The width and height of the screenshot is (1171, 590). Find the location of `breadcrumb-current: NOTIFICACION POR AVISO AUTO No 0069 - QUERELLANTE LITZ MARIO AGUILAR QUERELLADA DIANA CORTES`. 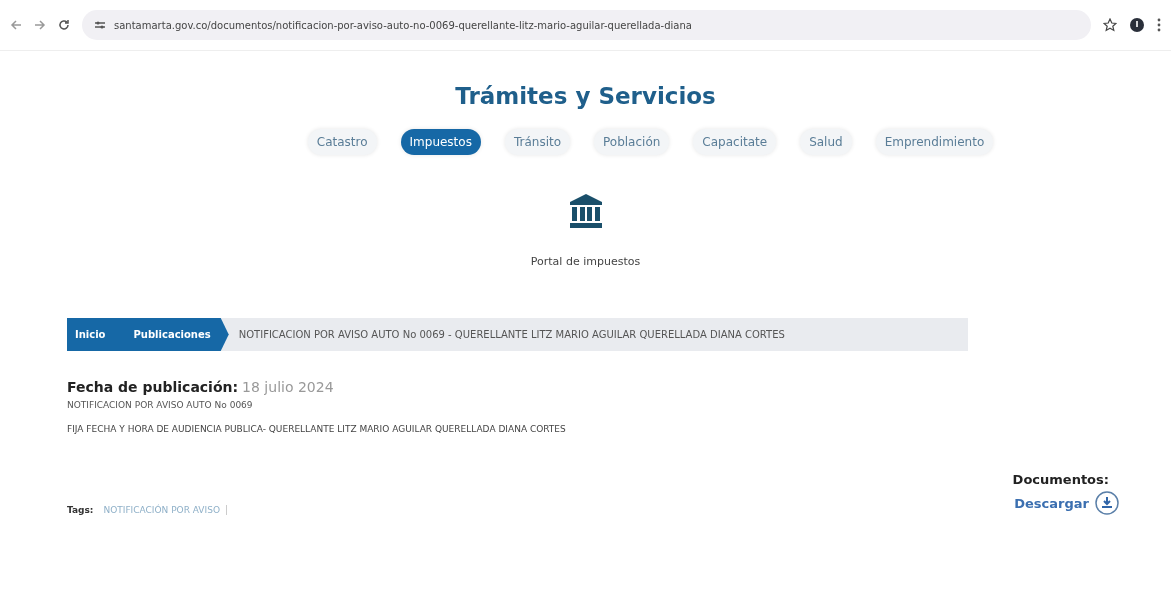

breadcrumb-current: NOTIFICACION POR AVISO AUTO No 0069 - QUERELLANTE LITZ MARIO AGUILAR QUERELLADA DIANA CORTES is located at coordinates (511, 334).